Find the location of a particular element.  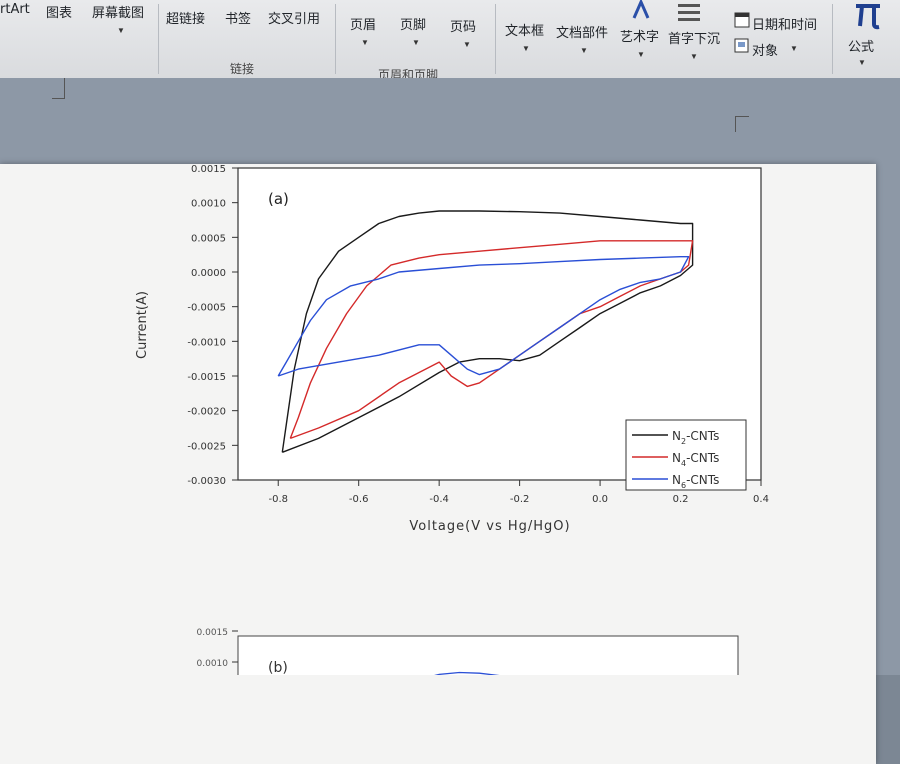

cv-chart-b: 0.0015 0.0010 (b) is located at coordinates (468, 651).